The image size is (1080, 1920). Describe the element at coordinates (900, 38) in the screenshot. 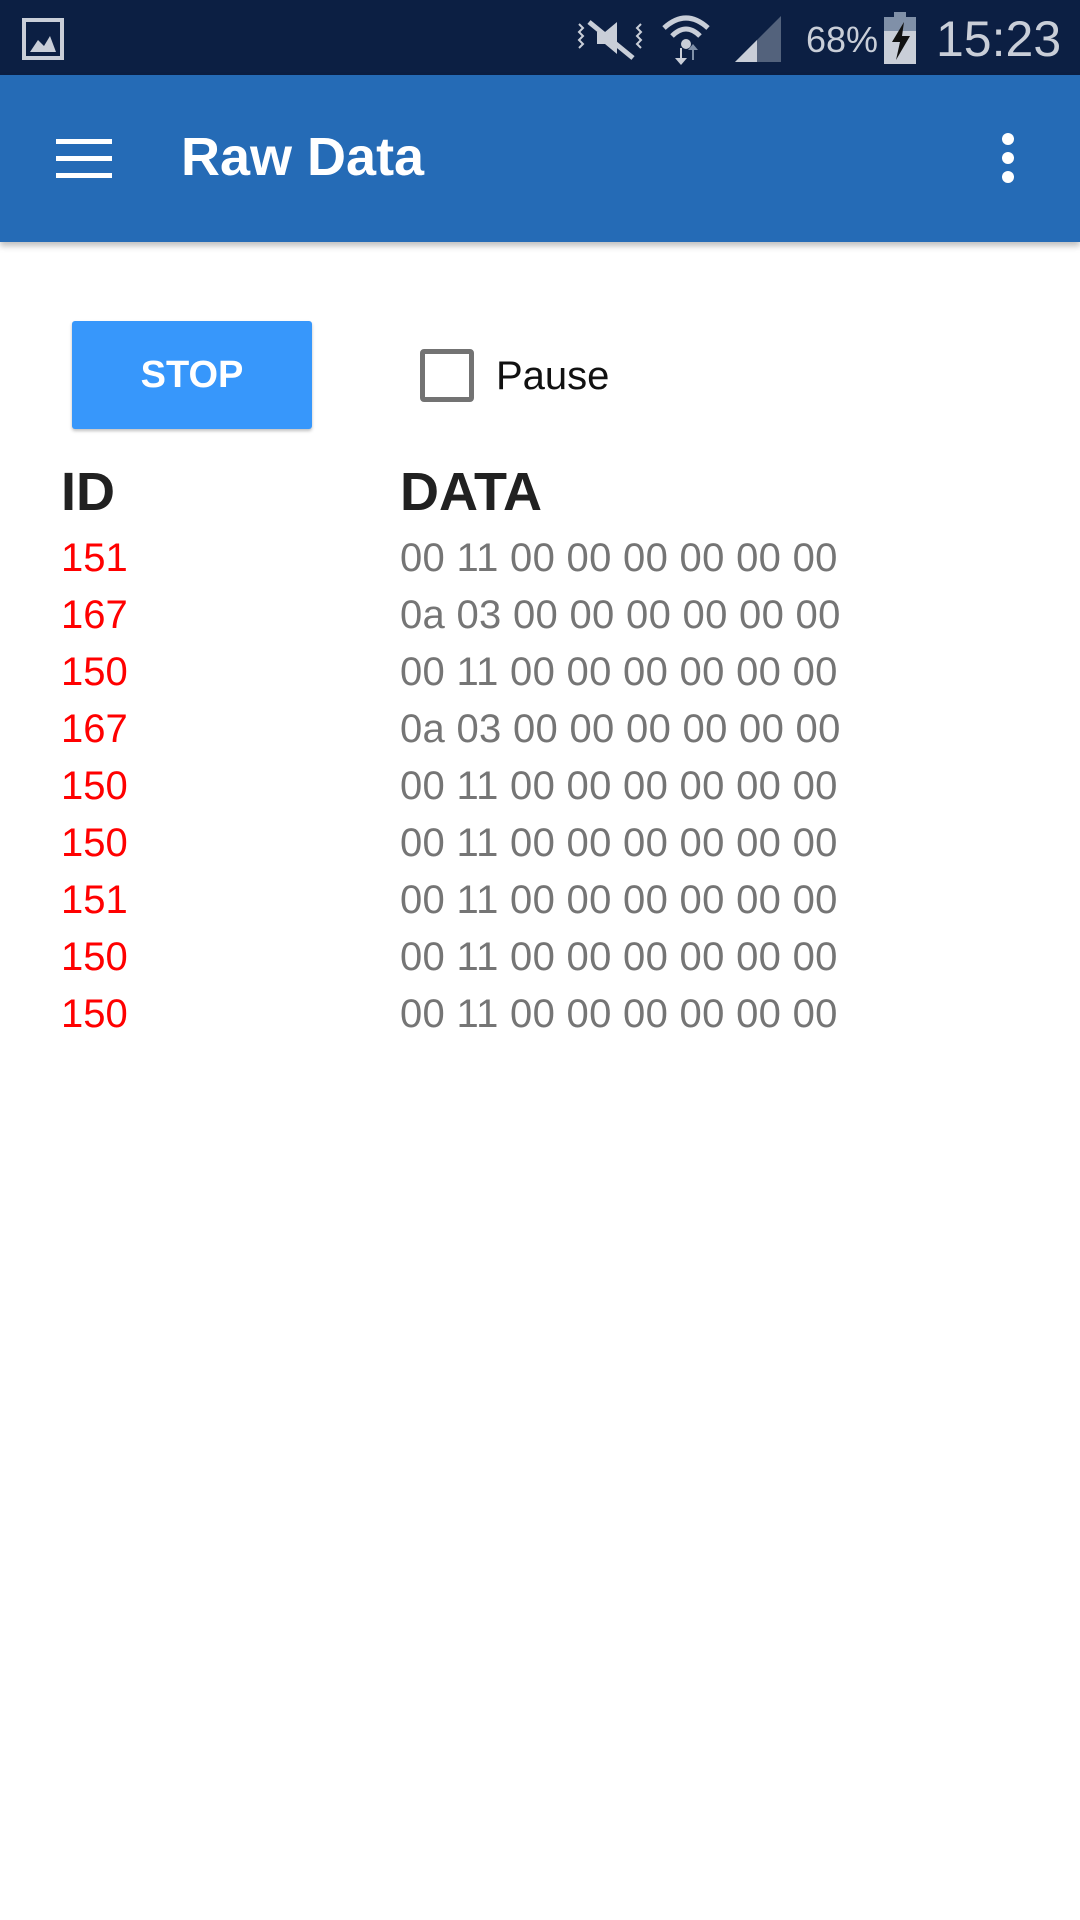

I see `battery-charging-icon` at that location.